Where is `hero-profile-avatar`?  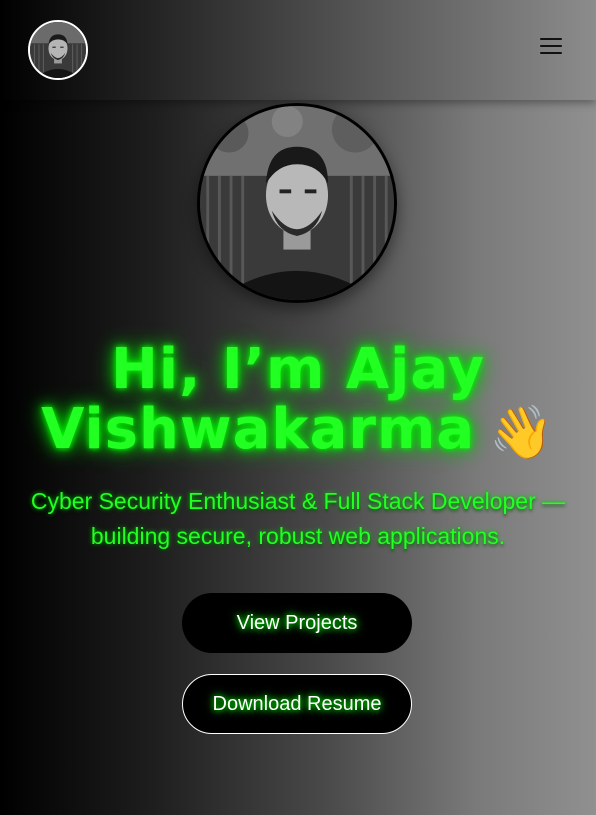 hero-profile-avatar is located at coordinates (297, 203).